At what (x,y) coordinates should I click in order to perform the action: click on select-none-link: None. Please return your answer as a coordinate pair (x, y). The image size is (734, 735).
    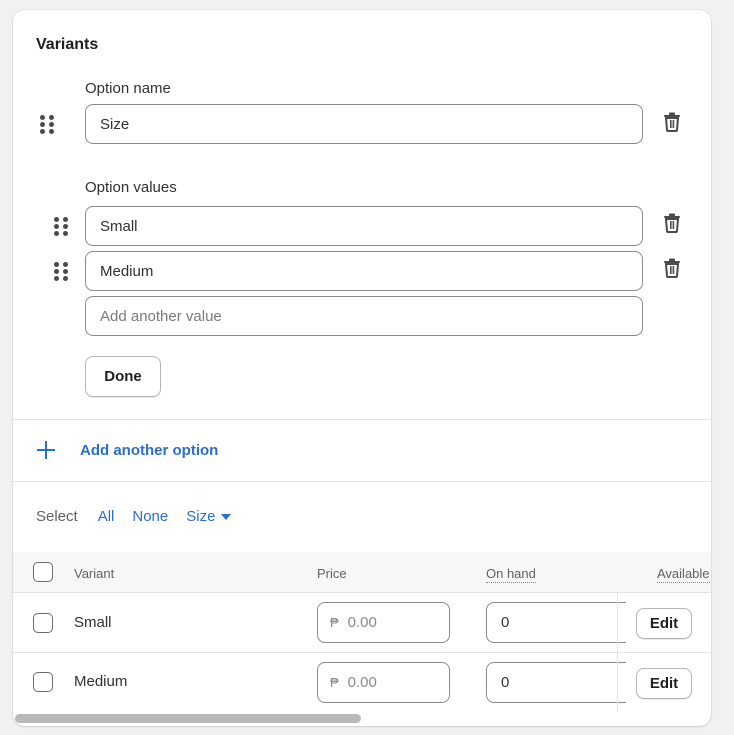
    Looking at the image, I should click on (150, 516).